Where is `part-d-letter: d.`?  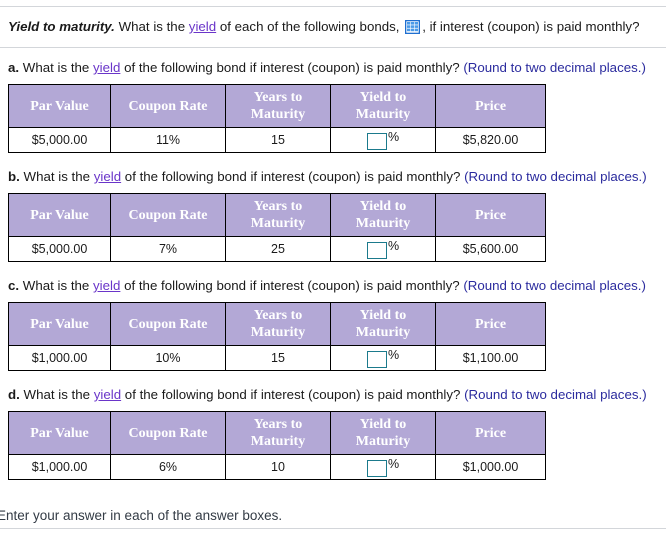 part-d-letter: d. is located at coordinates (14, 394).